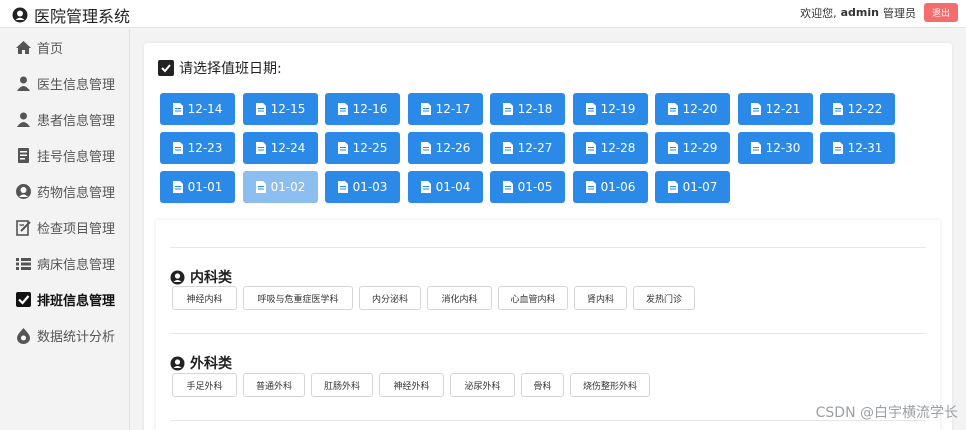 The image size is (966, 430). I want to click on date-button: 01-03, so click(362, 187).